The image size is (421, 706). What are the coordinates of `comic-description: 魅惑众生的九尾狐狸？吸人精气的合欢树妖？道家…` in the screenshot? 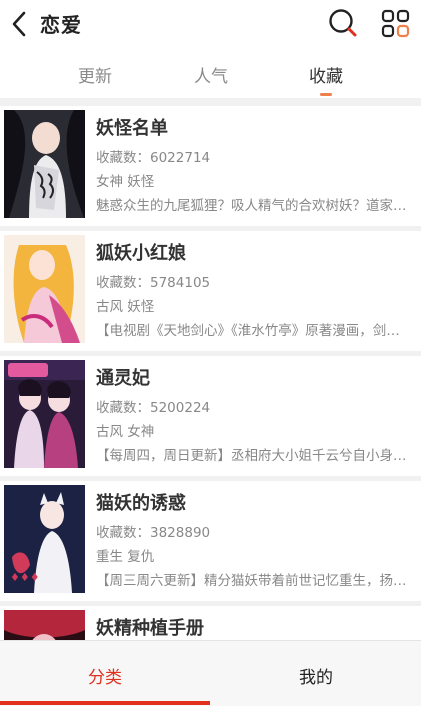 It's located at (251, 206).